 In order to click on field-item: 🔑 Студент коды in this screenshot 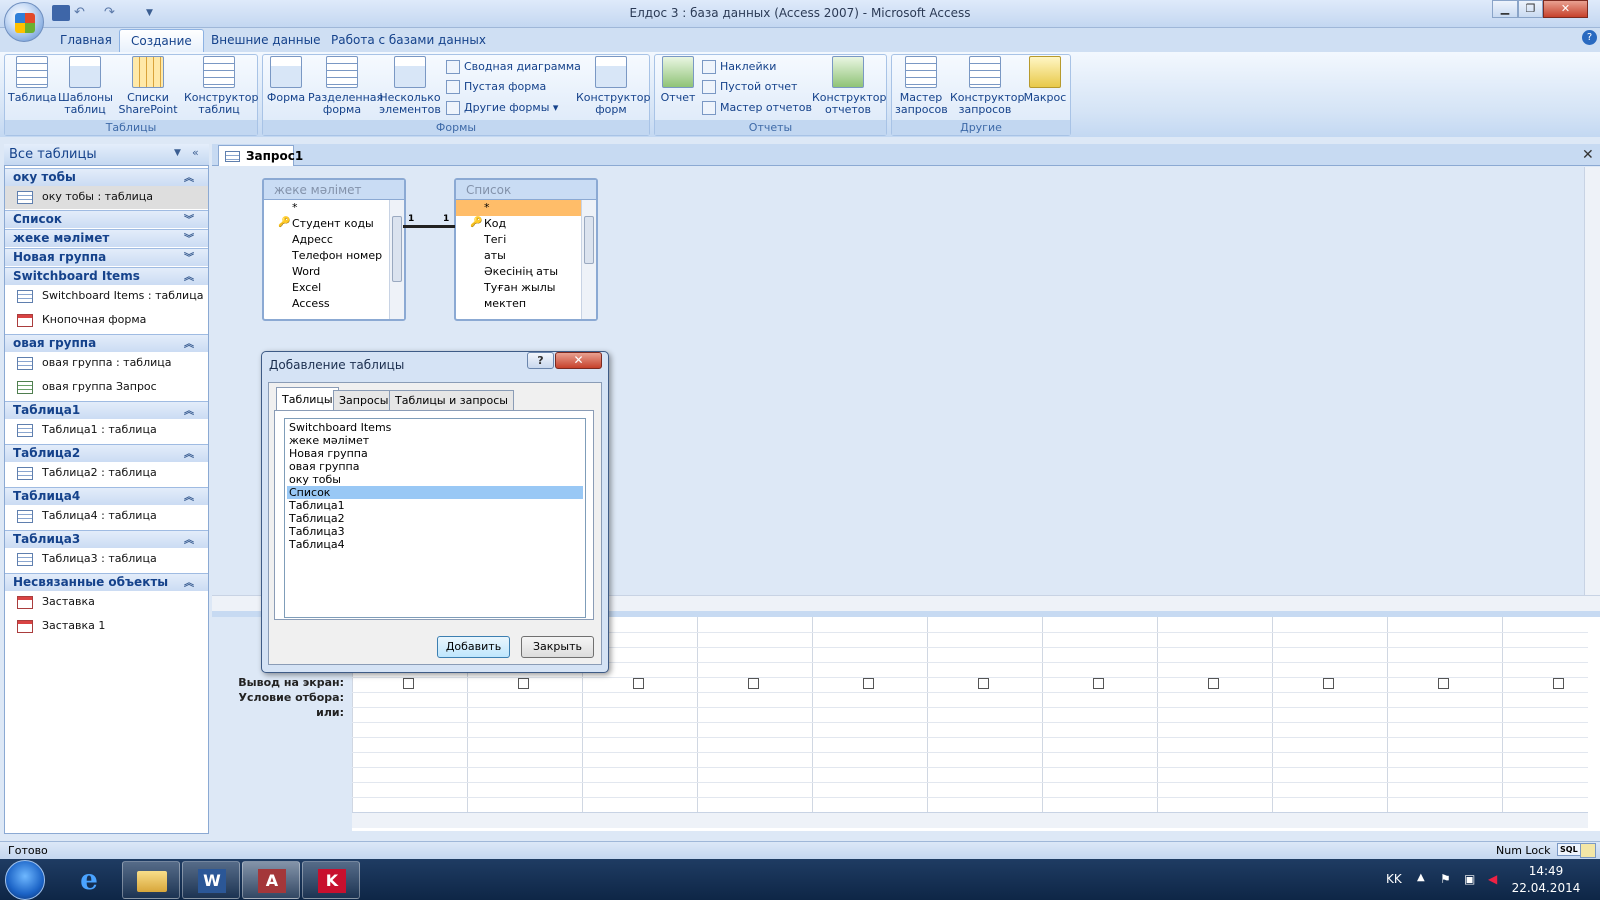, I will do `click(334, 224)`.